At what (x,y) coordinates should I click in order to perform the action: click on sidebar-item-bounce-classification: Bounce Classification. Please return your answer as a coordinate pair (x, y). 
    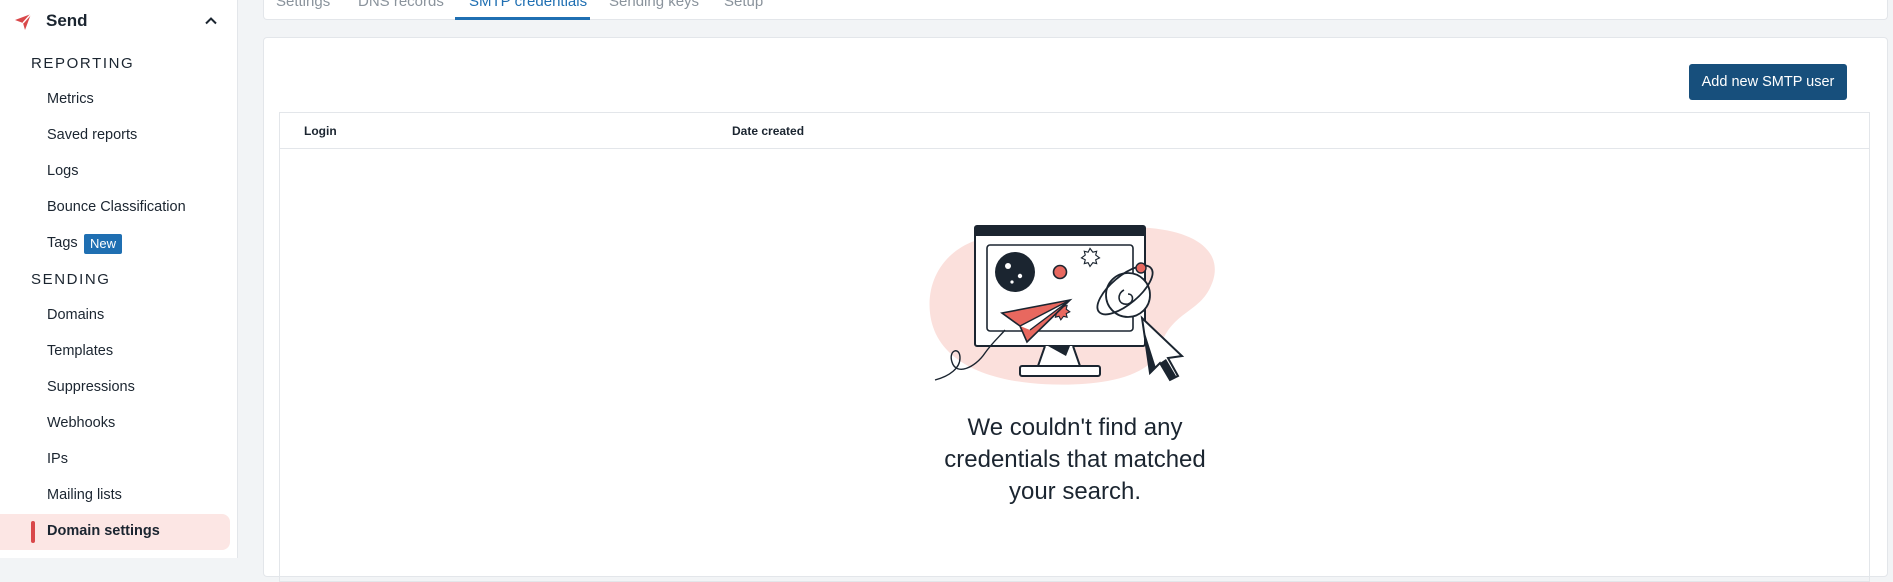
    Looking at the image, I should click on (115, 208).